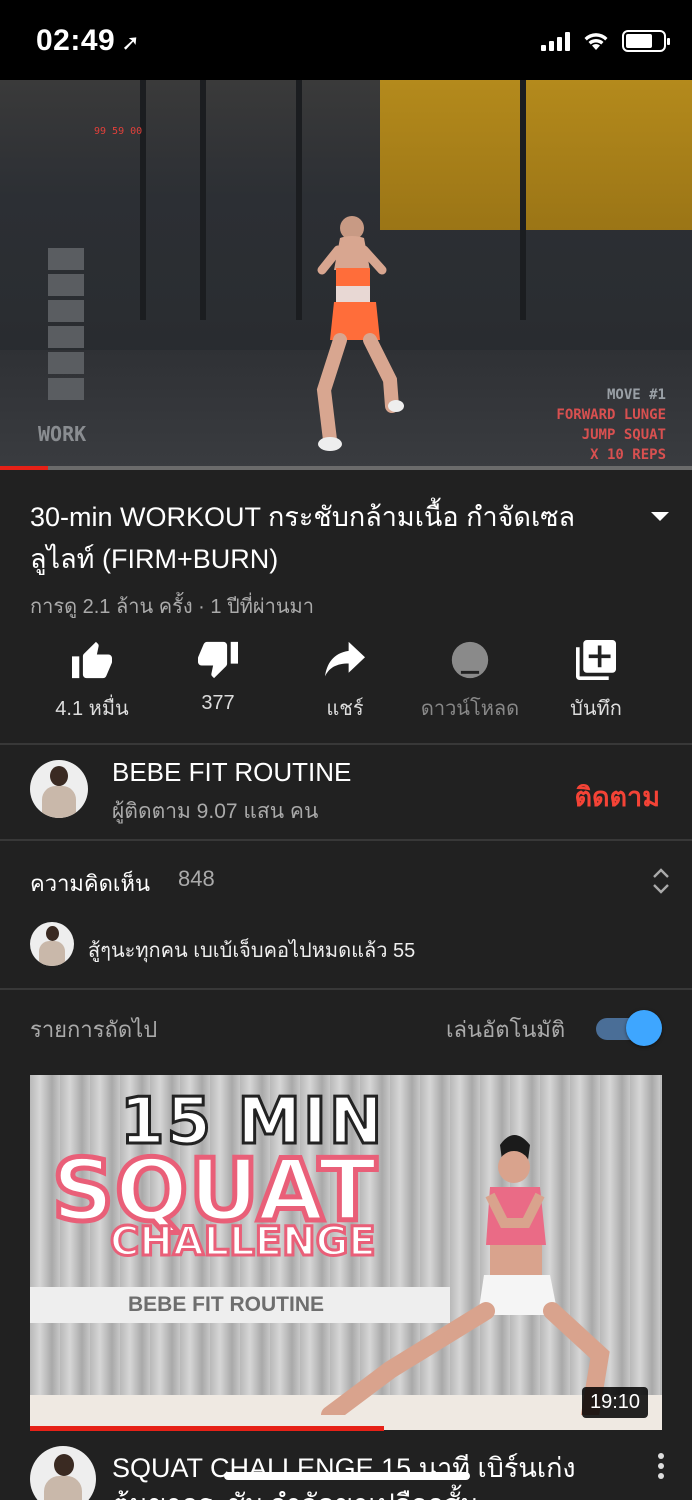 This screenshot has height=1500, width=692. I want to click on video-duration-badge: 19:10, so click(615, 1402).